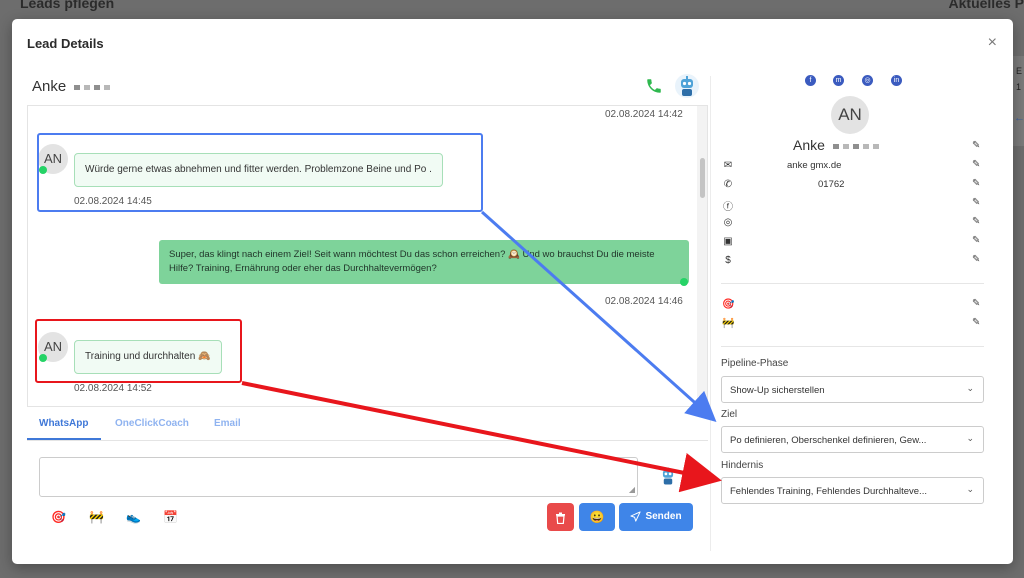 The width and height of the screenshot is (1024, 578). Describe the element at coordinates (702, 256) in the screenshot. I see `chat-scrollbar` at that location.